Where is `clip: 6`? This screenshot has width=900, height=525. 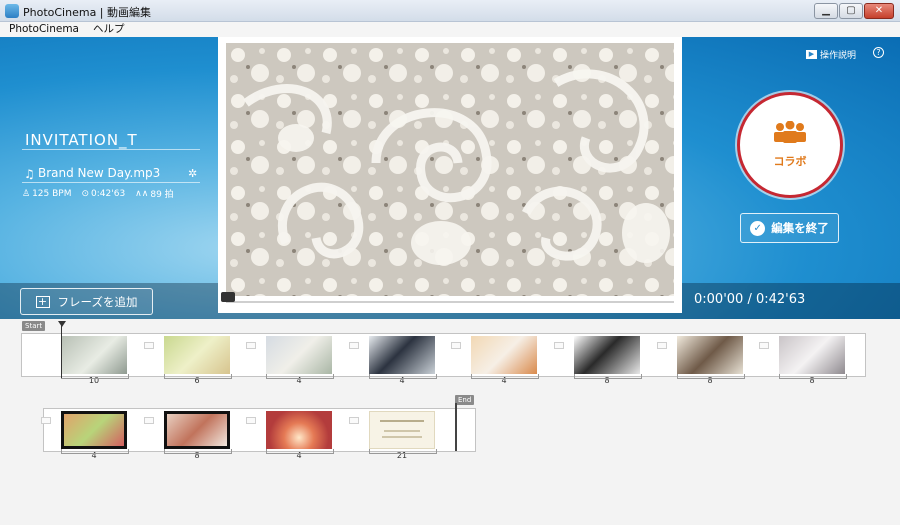
clip: 6 is located at coordinates (195, 361).